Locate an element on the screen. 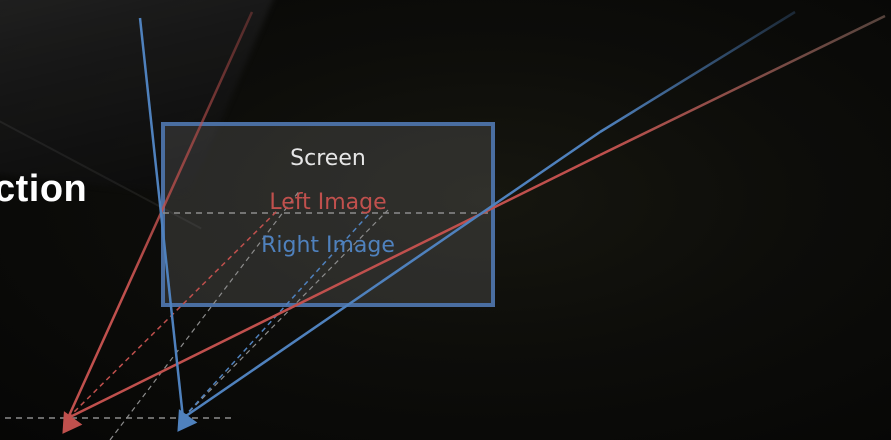 Image resolution: width=891 pixels, height=440 pixels. right-image-label: Right Image is located at coordinates (328, 245).